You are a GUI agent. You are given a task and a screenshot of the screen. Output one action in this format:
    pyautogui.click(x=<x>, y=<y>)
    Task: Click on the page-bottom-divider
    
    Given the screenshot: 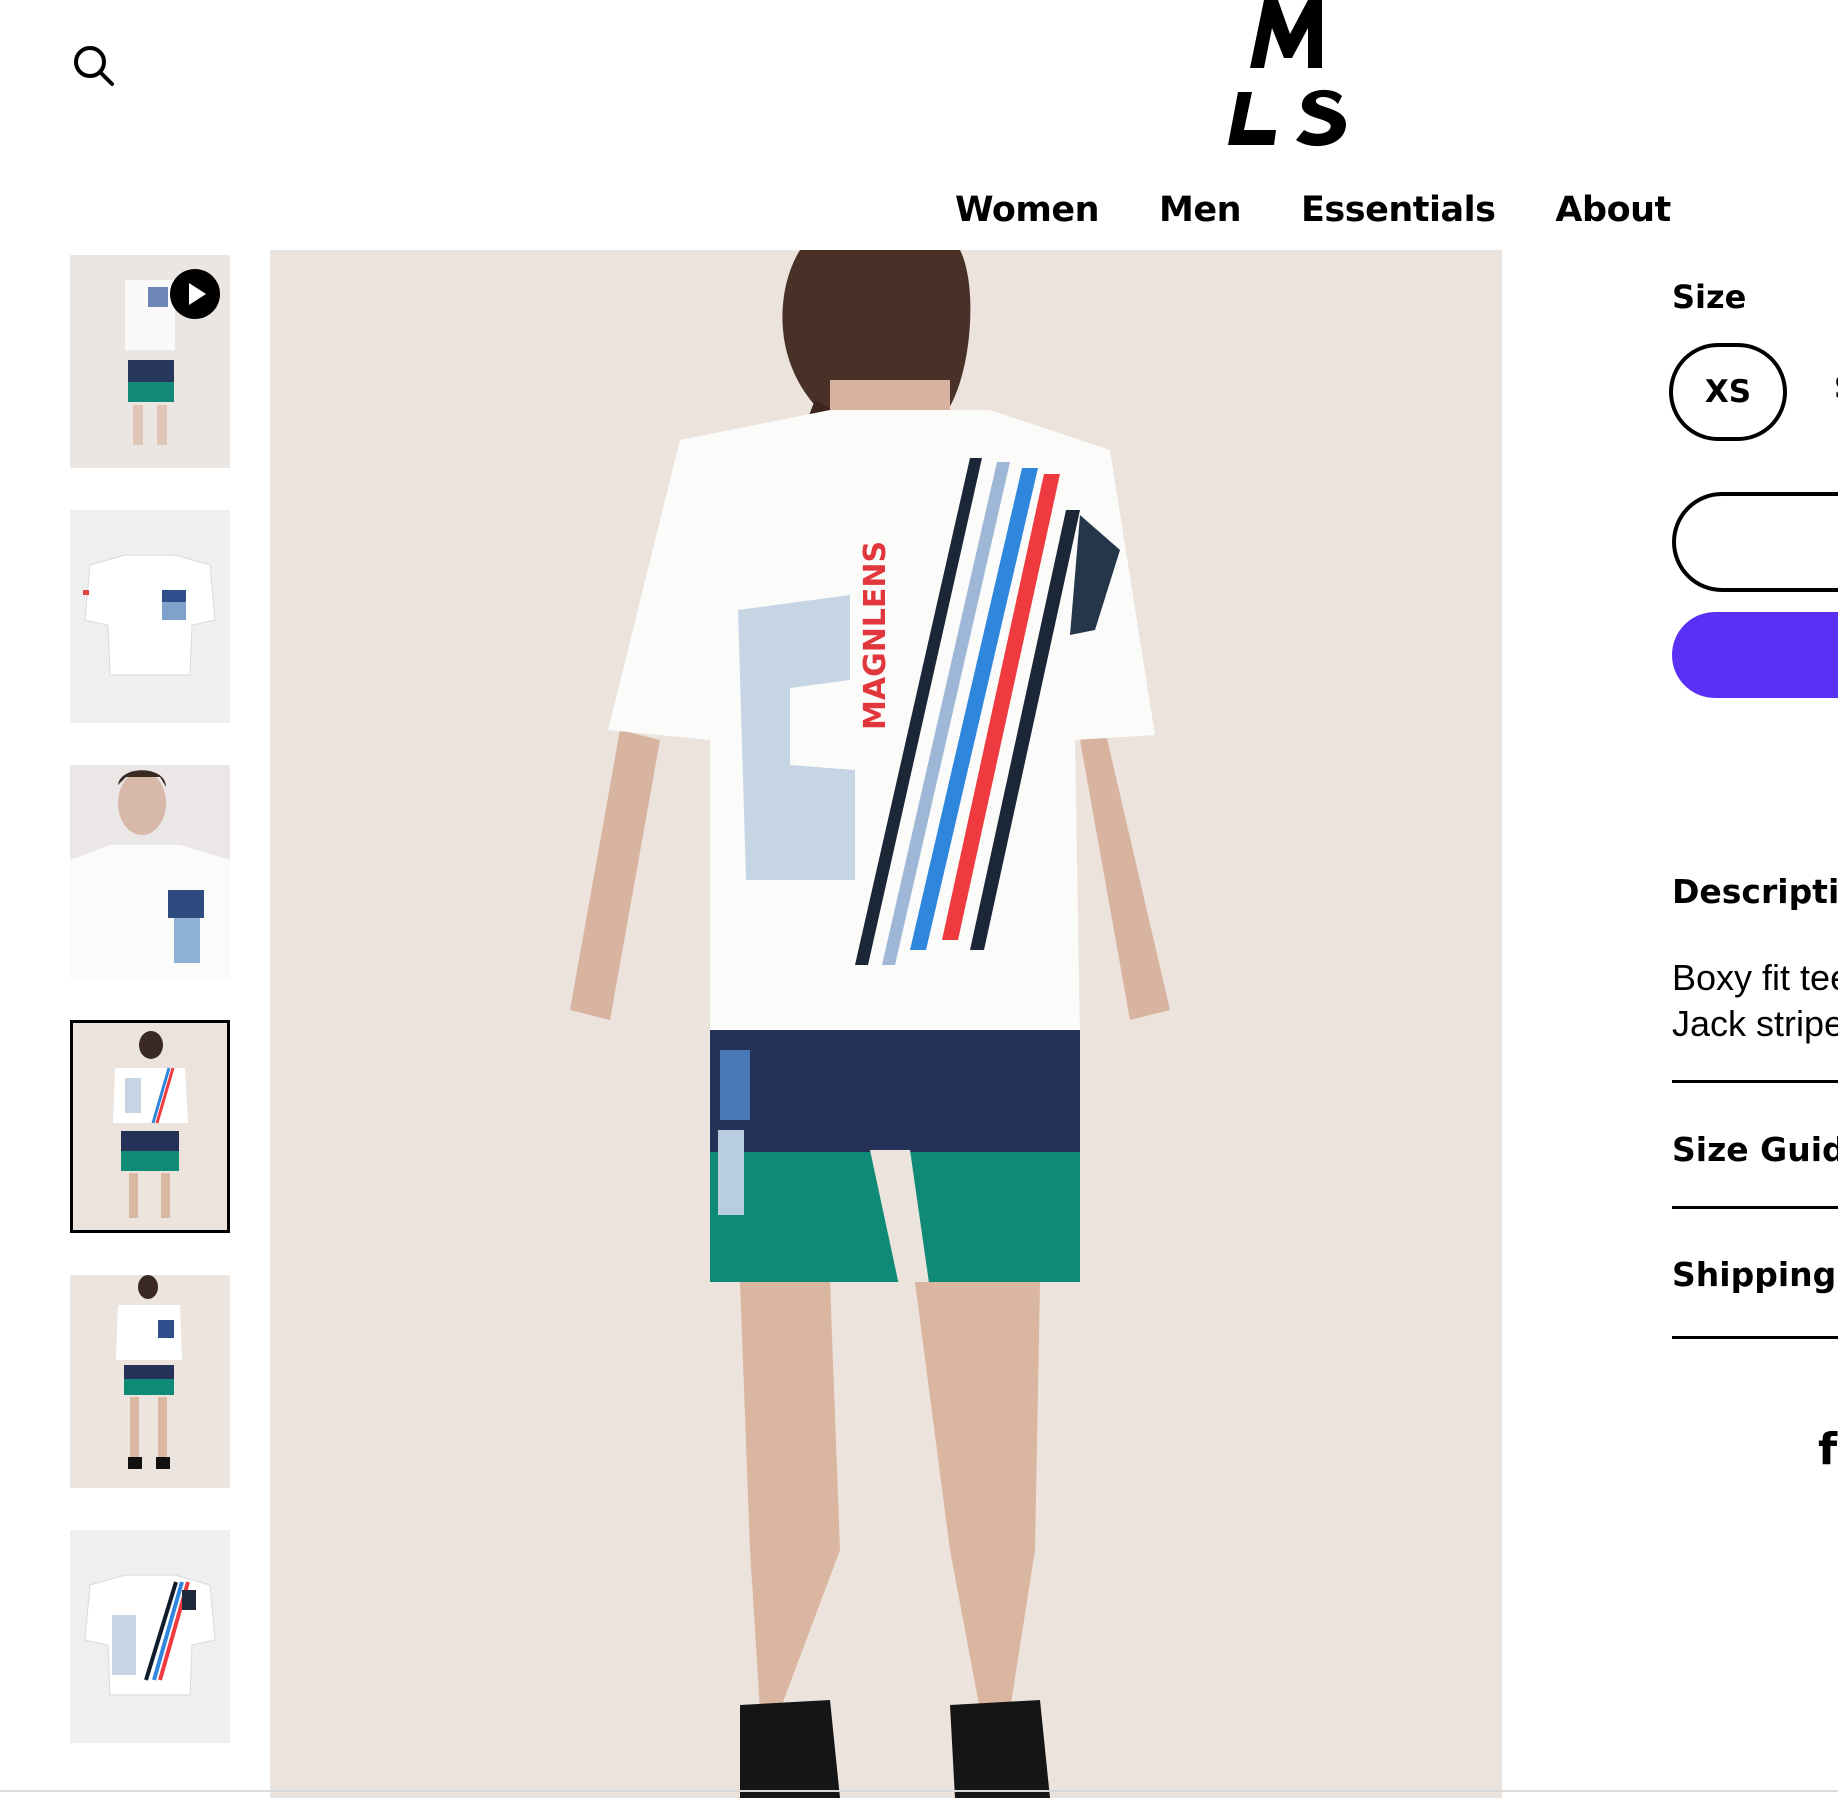 What is the action you would take?
    pyautogui.click(x=919, y=1791)
    